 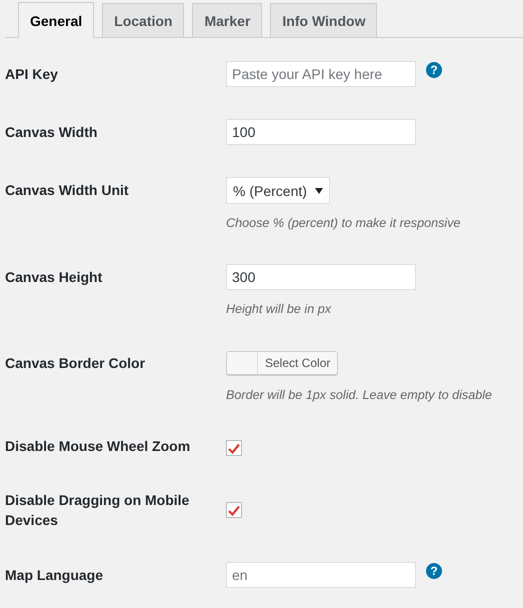 What do you see at coordinates (324, 20) in the screenshot?
I see `tab: Info Window` at bounding box center [324, 20].